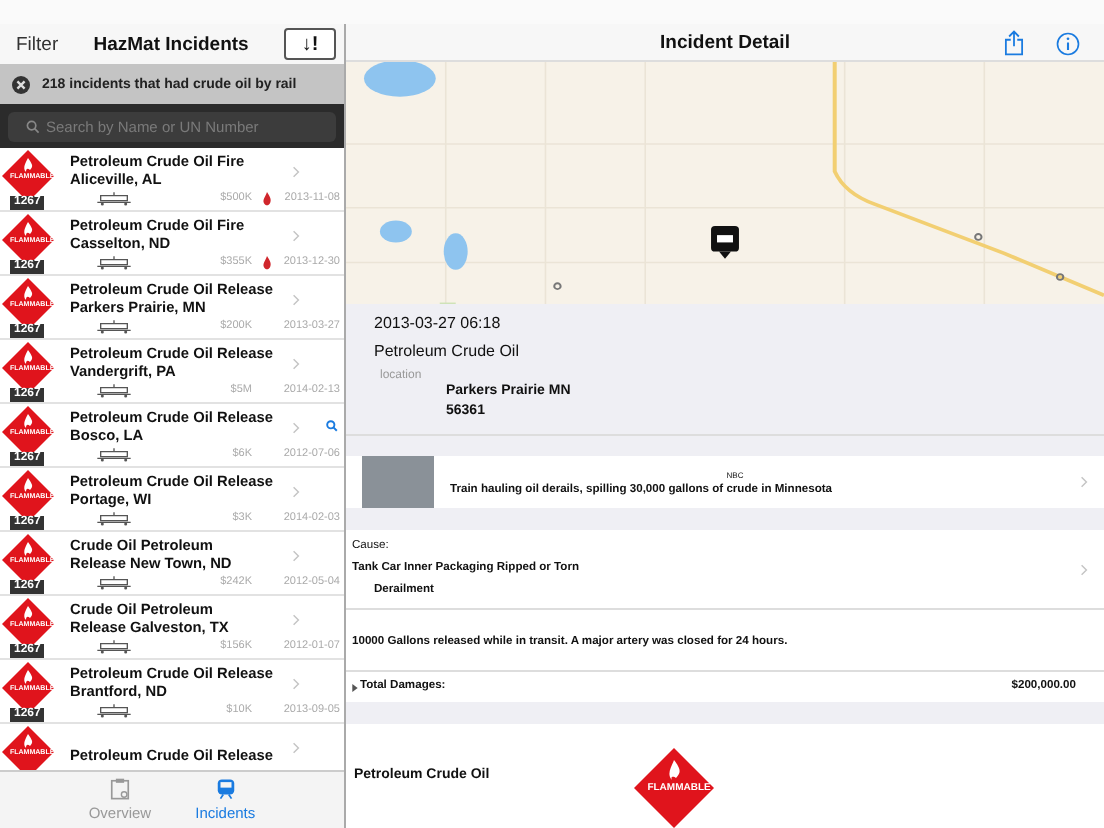  I want to click on train-icon, so click(225, 789).